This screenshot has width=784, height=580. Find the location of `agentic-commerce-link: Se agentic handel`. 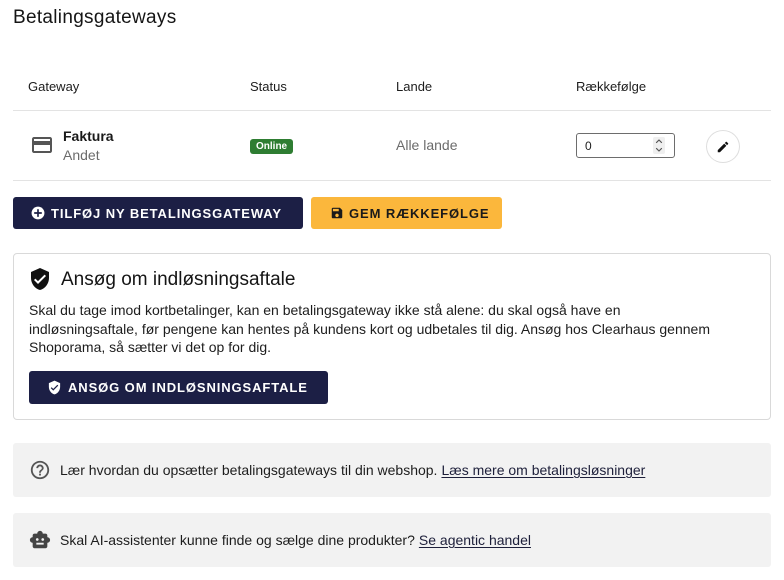

agentic-commerce-link: Se agentic handel is located at coordinates (475, 540).